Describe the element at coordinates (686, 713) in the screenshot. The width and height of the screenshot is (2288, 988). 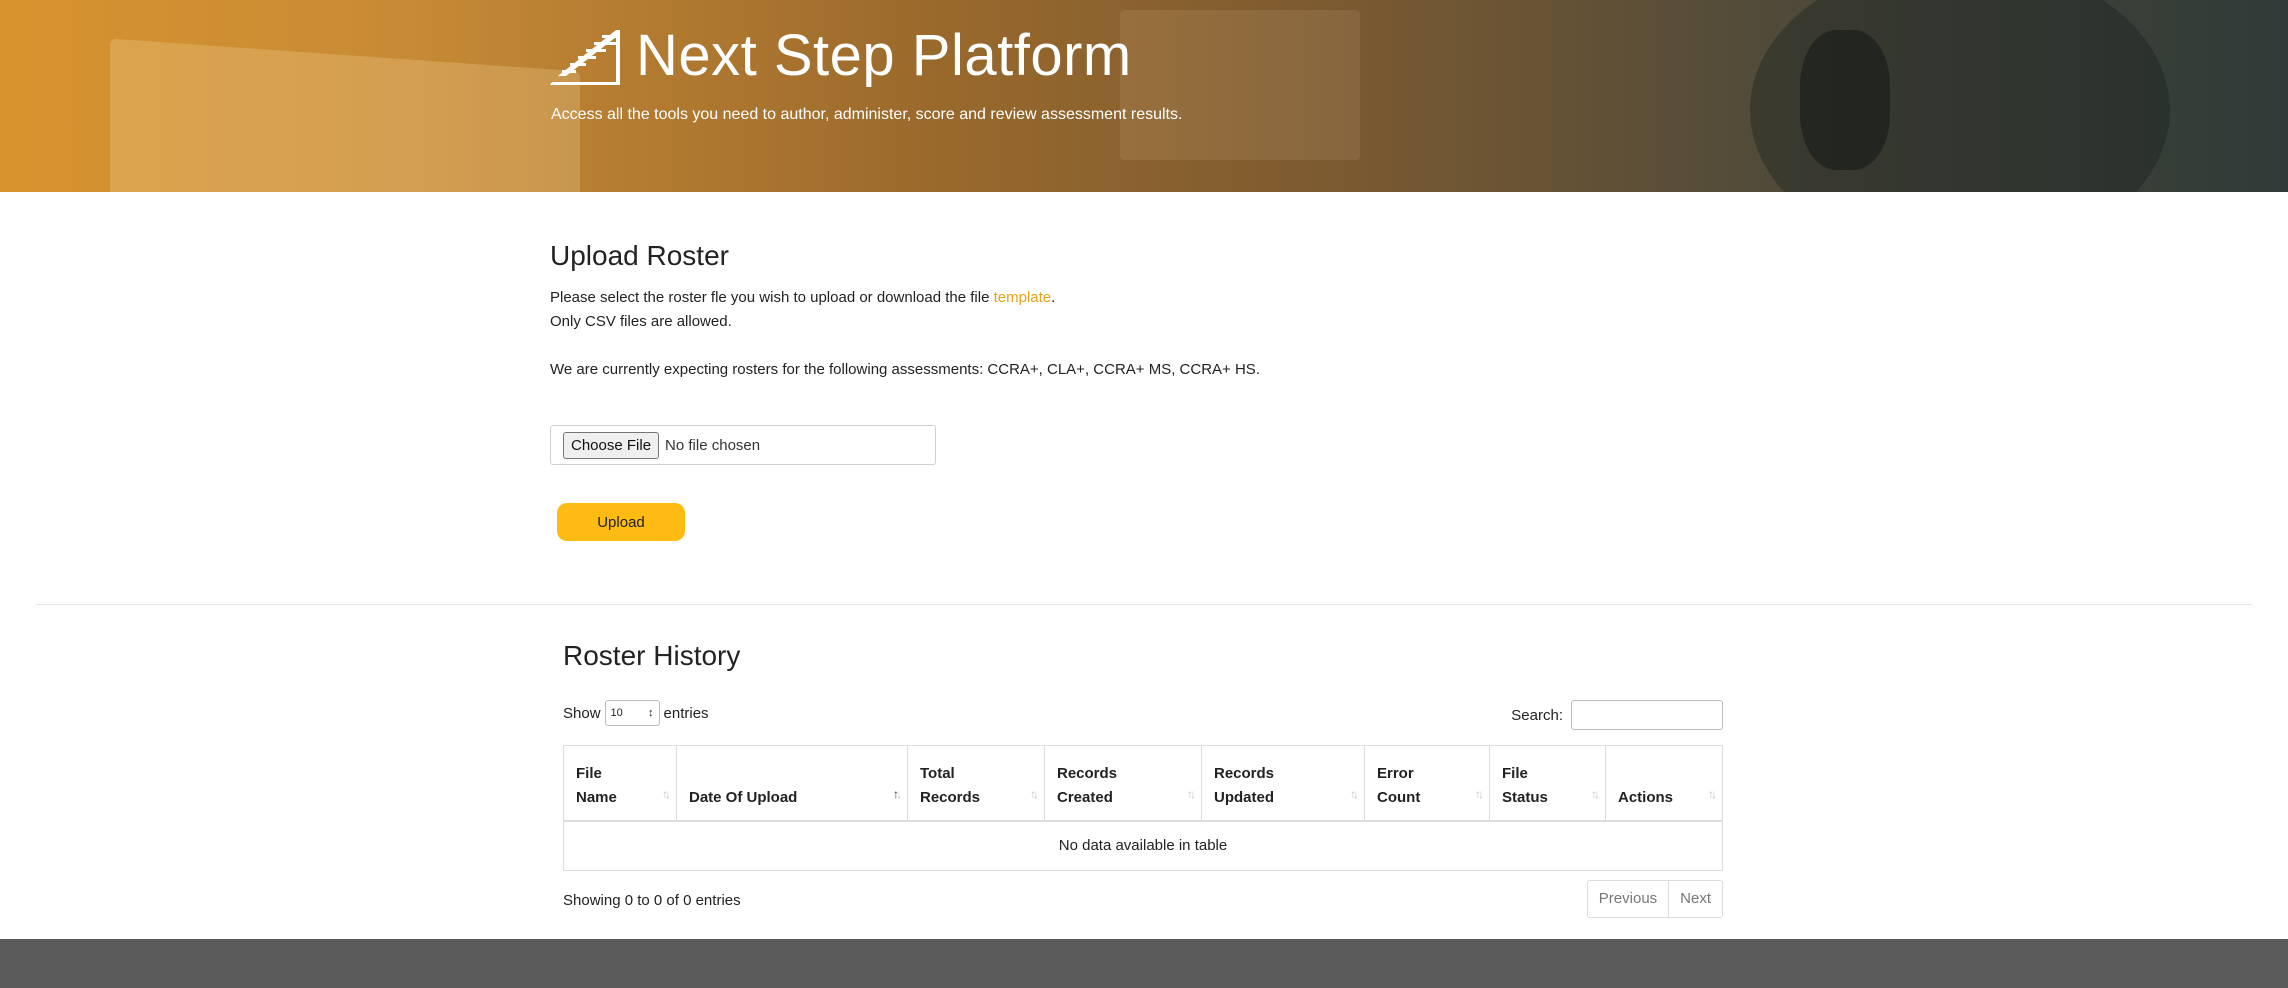
I see `entries-label: entries` at that location.